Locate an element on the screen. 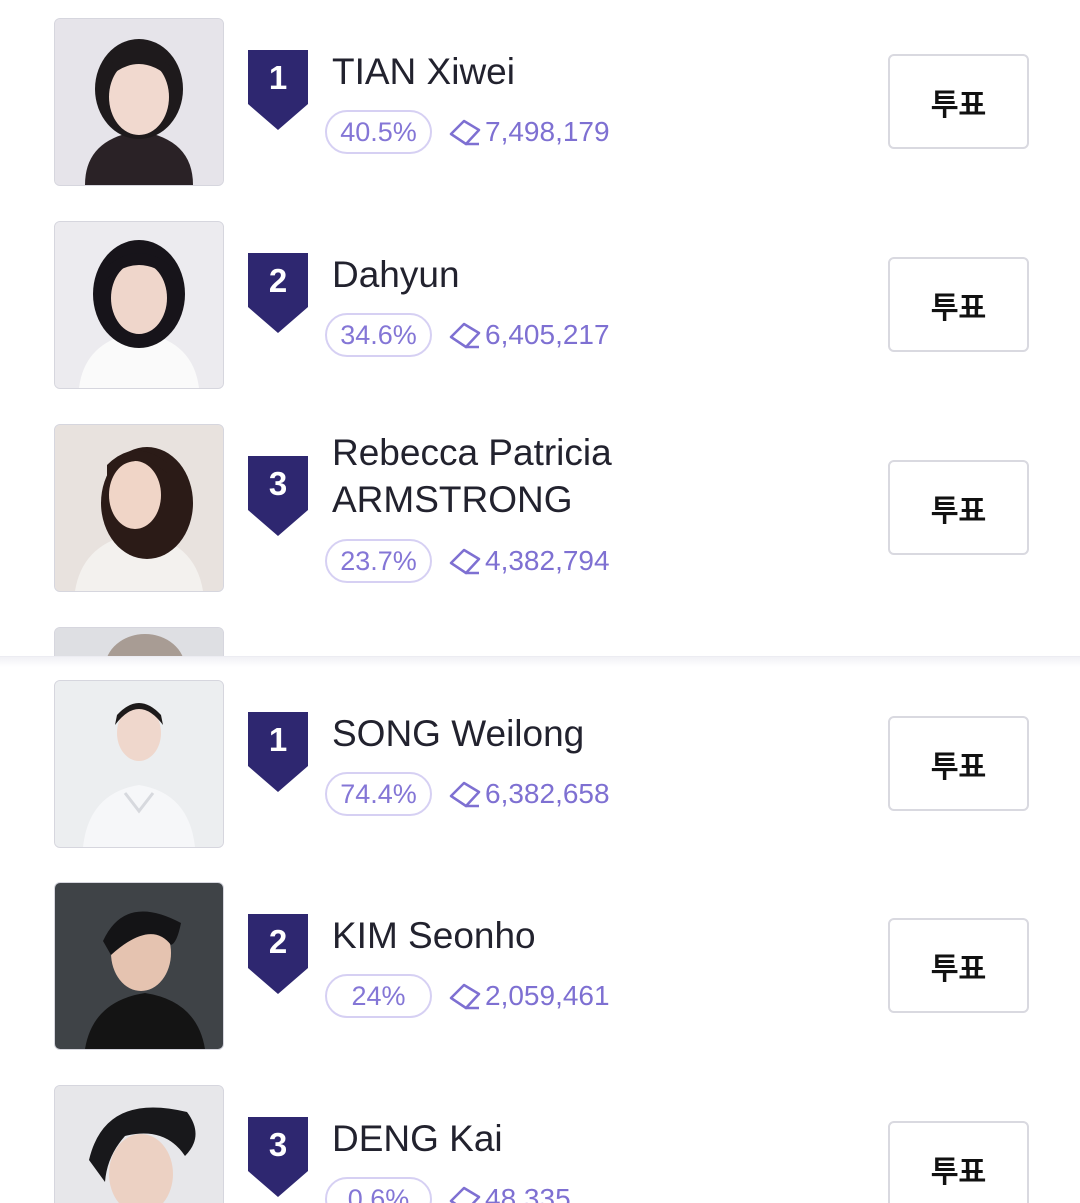  ranking-row: 3 DENG Kai 0.6% 48,335 투표 is located at coordinates (540, 1144).